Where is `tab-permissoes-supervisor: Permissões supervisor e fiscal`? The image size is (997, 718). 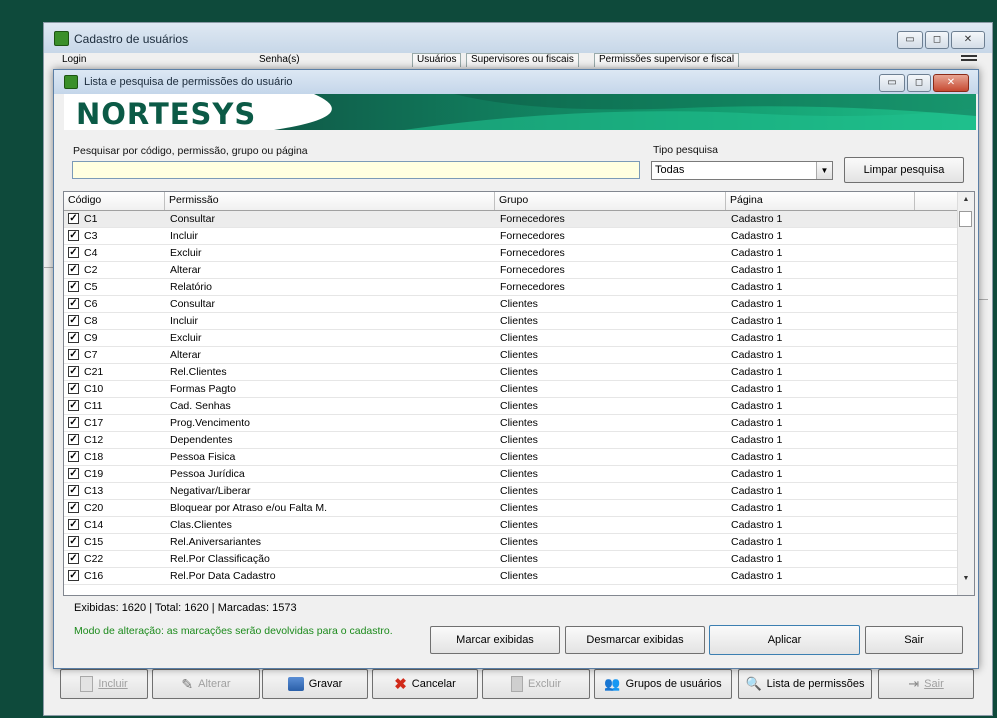
tab-permissoes-supervisor: Permissões supervisor e fiscal is located at coordinates (667, 60).